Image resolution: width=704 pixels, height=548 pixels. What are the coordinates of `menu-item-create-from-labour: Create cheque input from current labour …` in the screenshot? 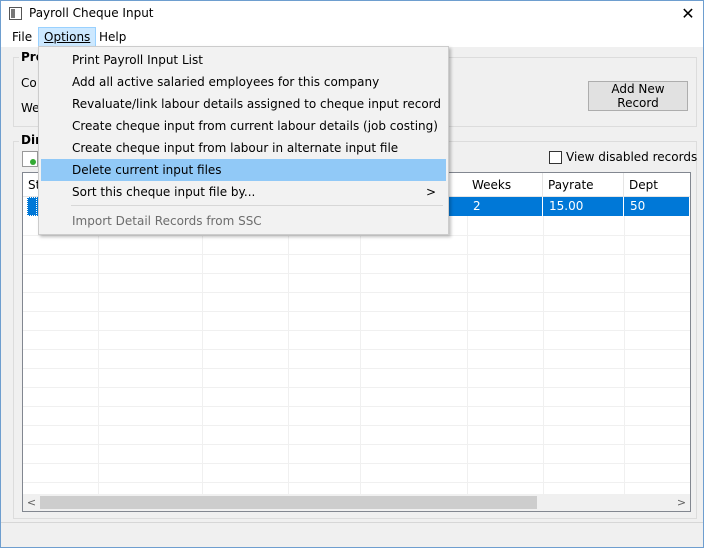 It's located at (243, 126).